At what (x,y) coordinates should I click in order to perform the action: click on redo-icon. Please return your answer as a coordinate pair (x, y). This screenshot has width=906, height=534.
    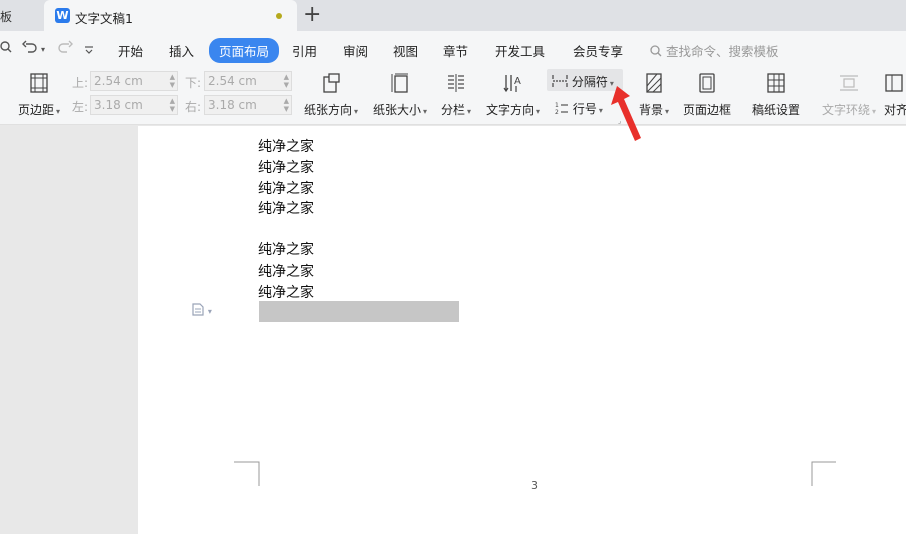
    Looking at the image, I should click on (65, 49).